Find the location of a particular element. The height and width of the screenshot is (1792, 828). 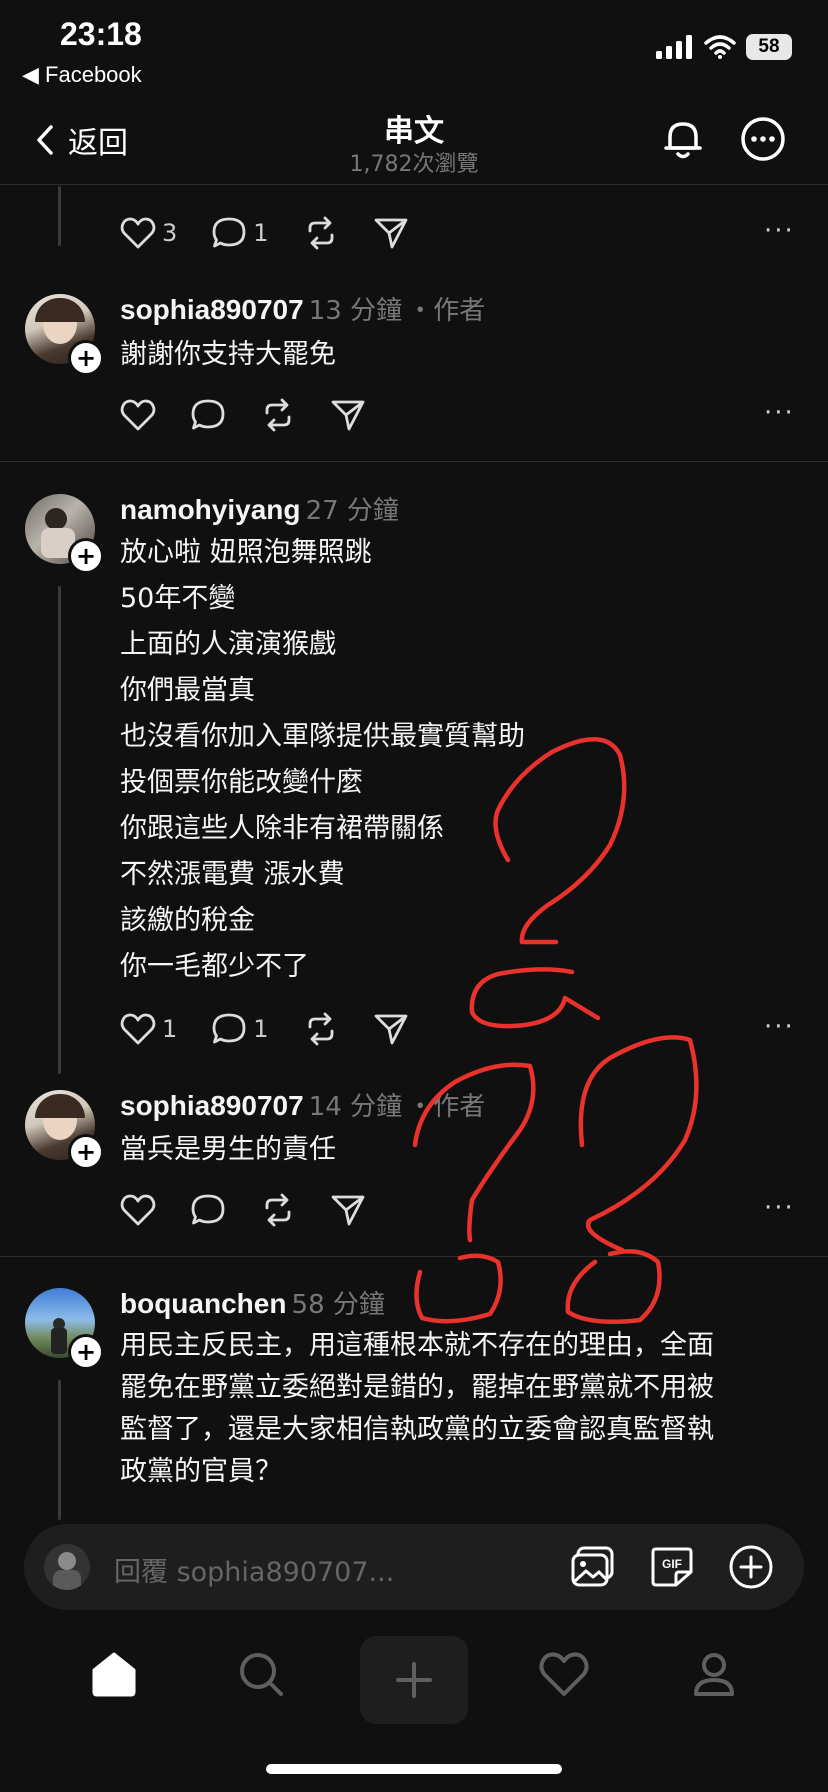

gif-button: GIF is located at coordinates (672, 1569).